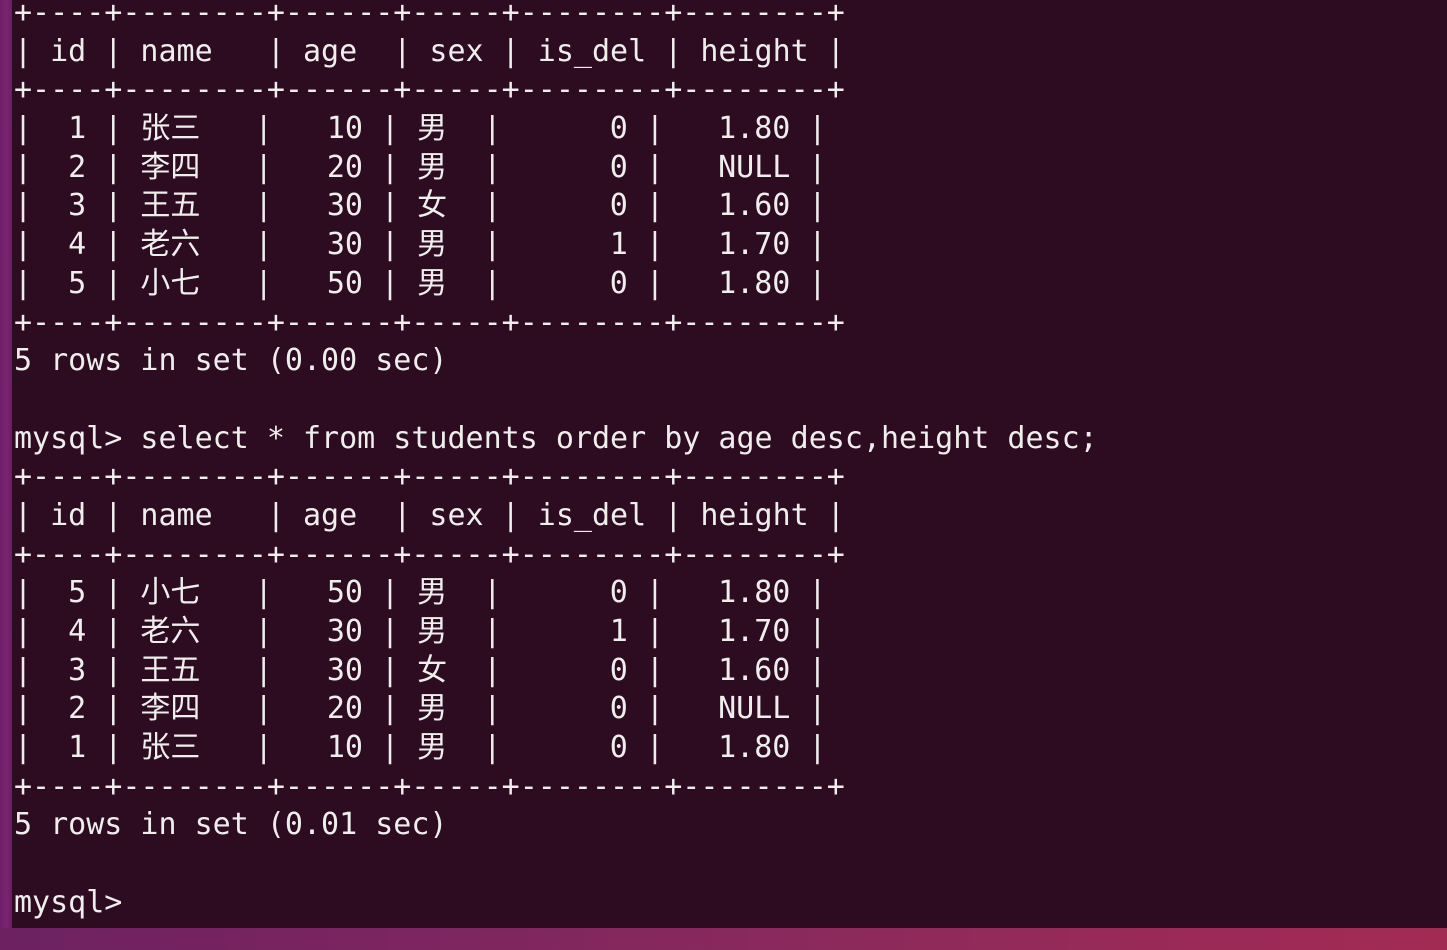  What do you see at coordinates (723, 939) in the screenshot?
I see `desktop-wallpaper-band` at bounding box center [723, 939].